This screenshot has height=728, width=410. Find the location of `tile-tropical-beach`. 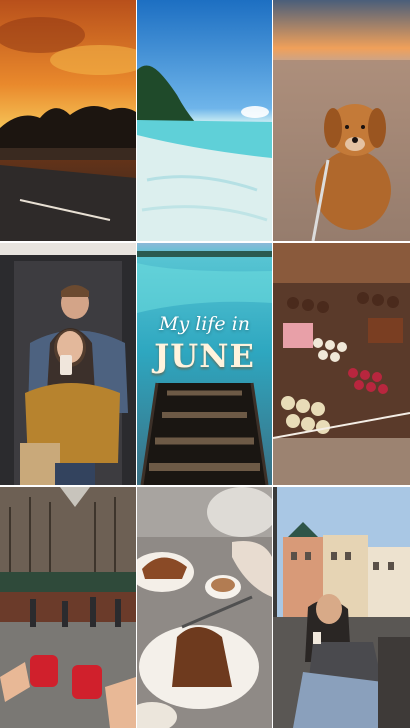

tile-tropical-beach is located at coordinates (204, 120).